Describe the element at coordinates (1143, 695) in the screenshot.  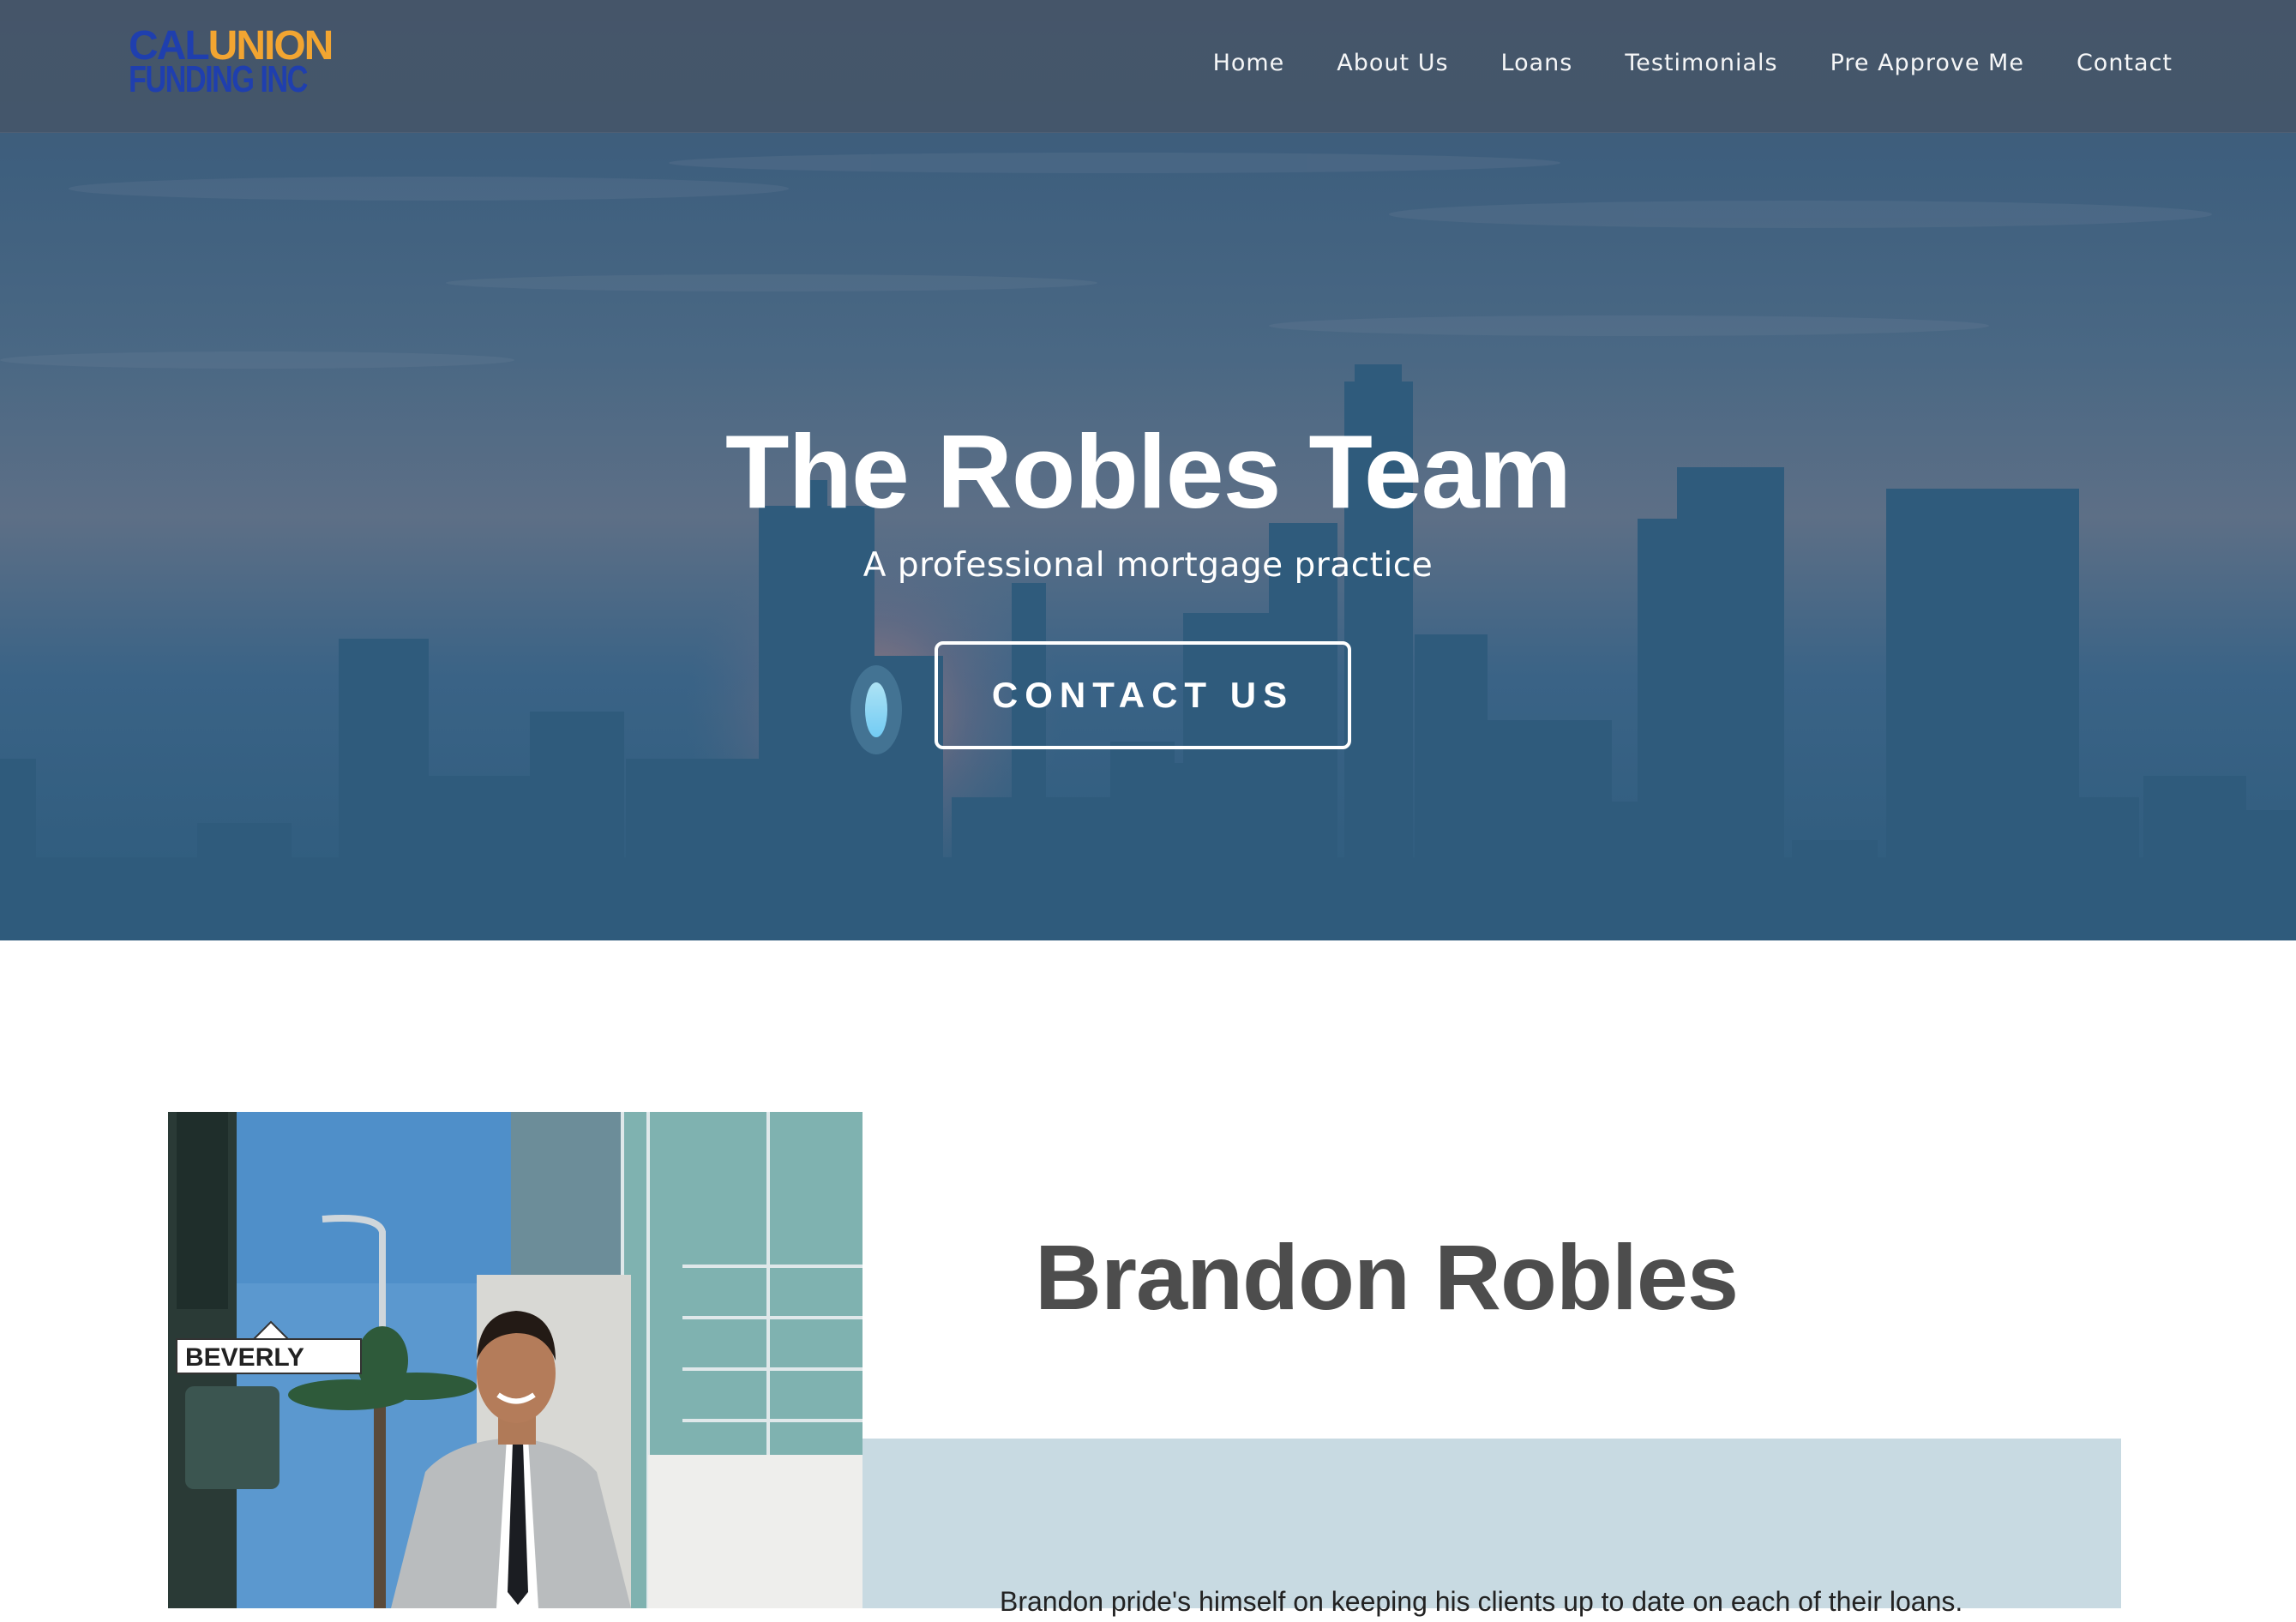
I see `contact-us-button: CONTACT US` at that location.